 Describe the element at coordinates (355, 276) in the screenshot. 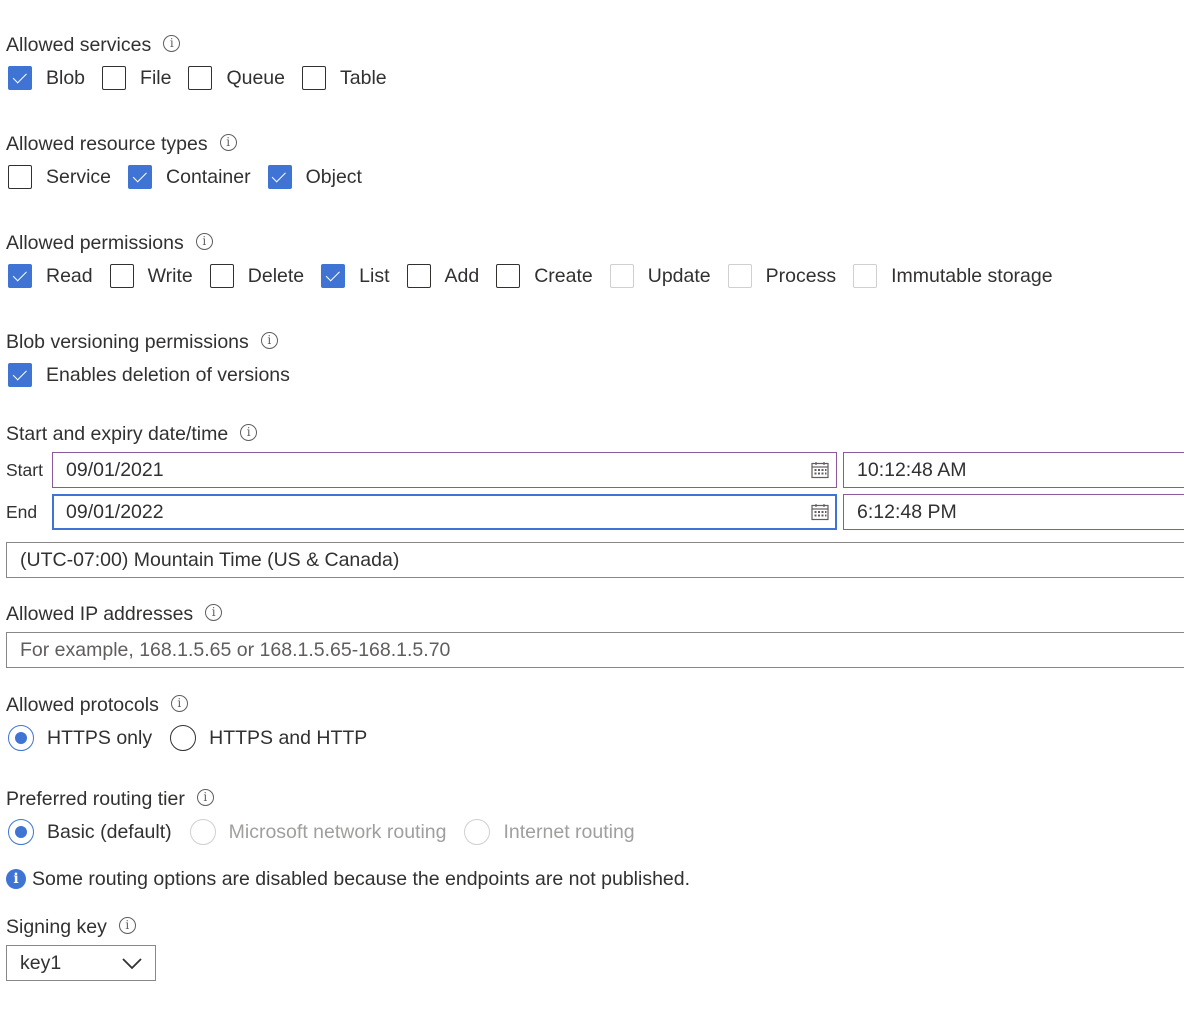

I see `checkbox-list: List` at that location.